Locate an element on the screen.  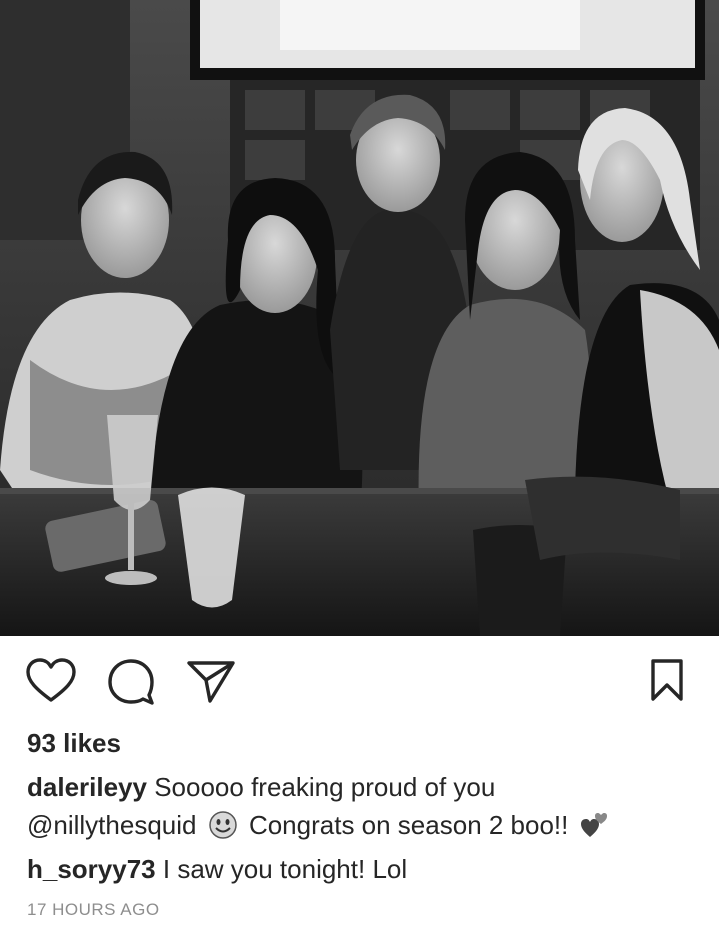
action-bar is located at coordinates (359, 681).